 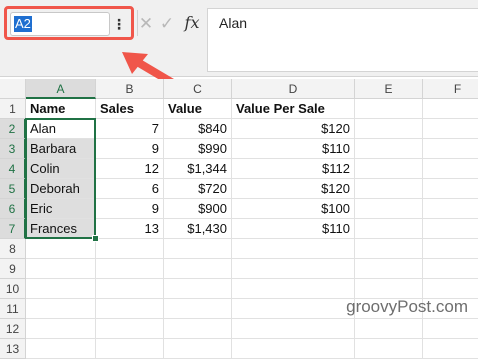 I want to click on cell-c7: $1,430, so click(x=198, y=229).